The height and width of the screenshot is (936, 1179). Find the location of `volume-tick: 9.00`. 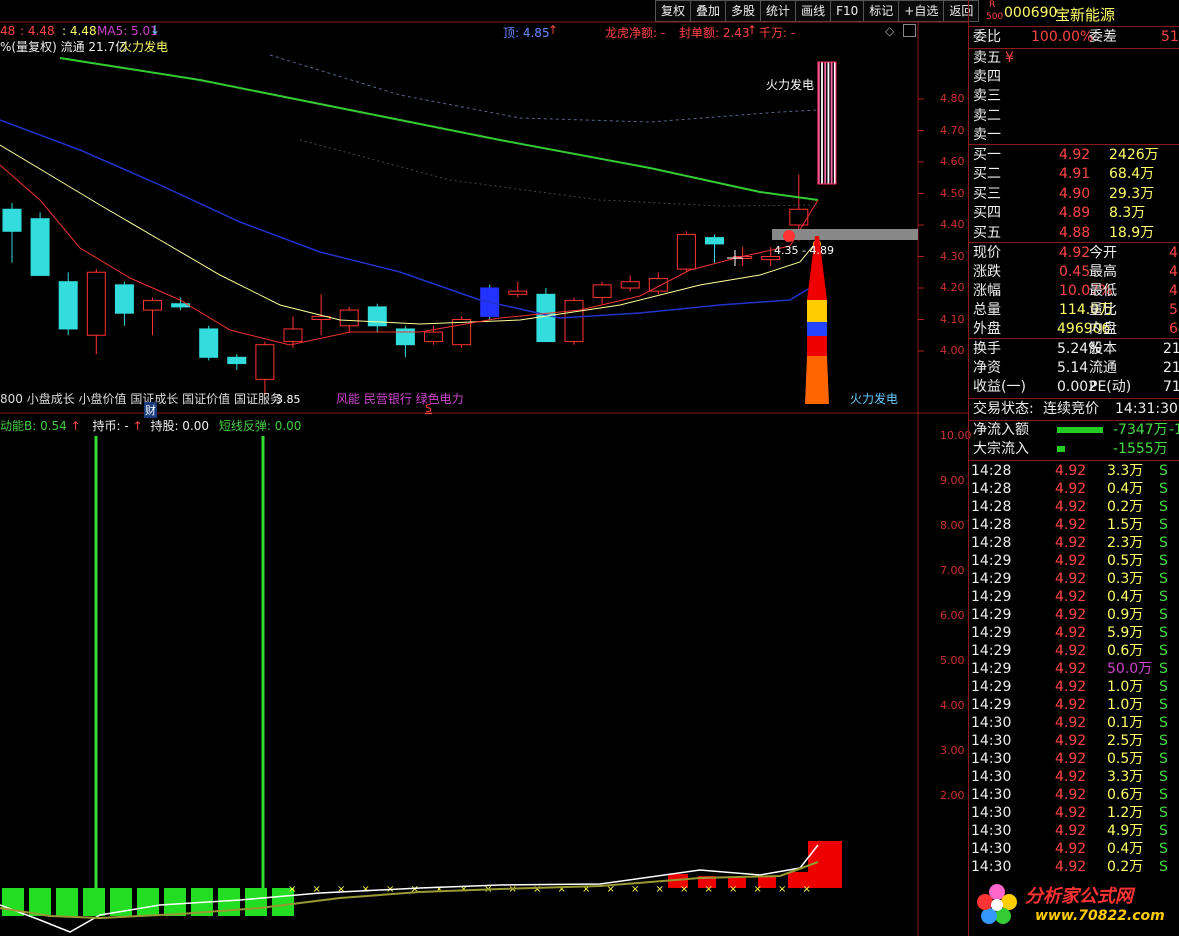

volume-tick: 9.00 is located at coordinates (952, 480).